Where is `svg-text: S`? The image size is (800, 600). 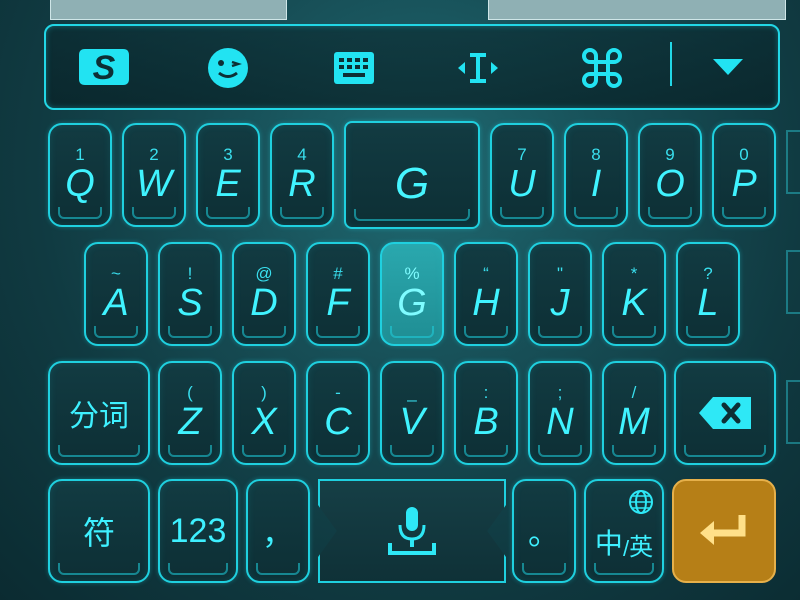
svg-text: S is located at coordinates (104, 68).